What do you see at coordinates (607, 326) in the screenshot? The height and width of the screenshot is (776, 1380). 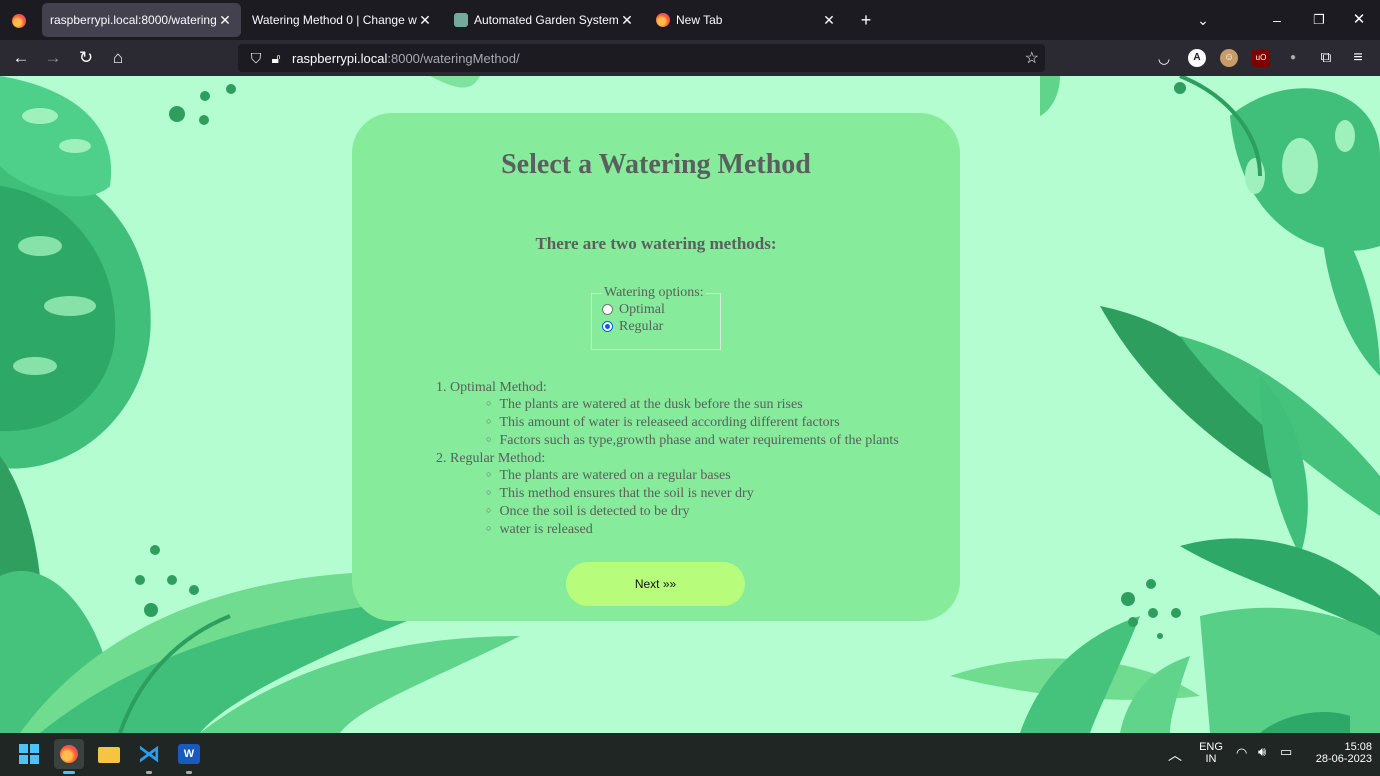 I see `regular-radio` at bounding box center [607, 326].